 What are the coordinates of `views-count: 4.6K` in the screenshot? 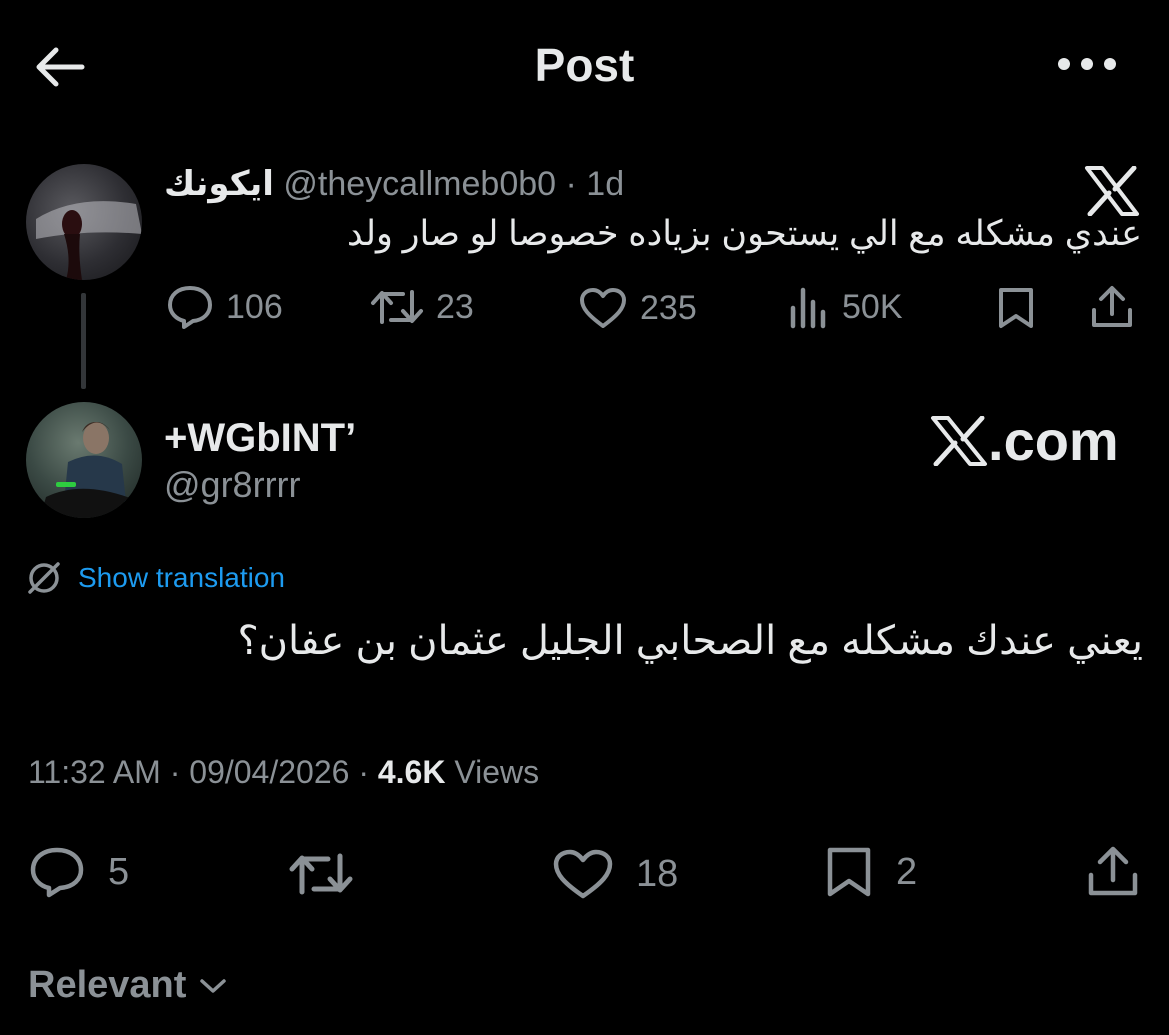 It's located at (411, 772).